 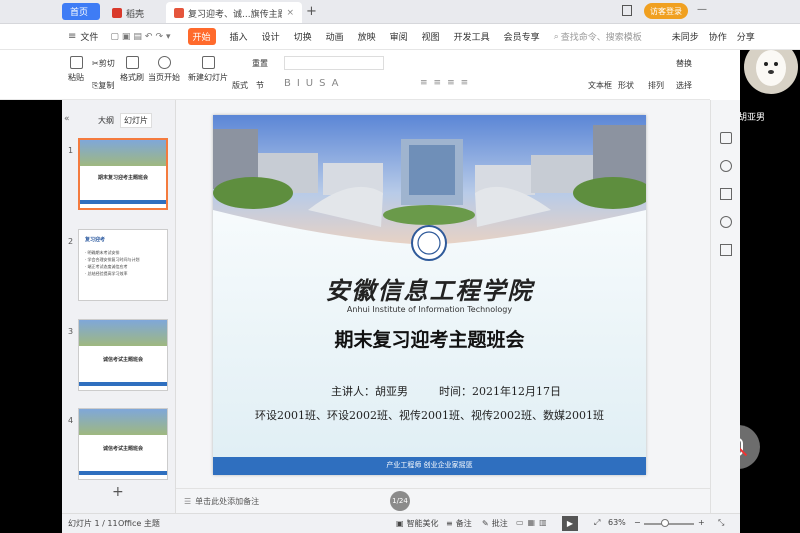 I want to click on zoom-slider, so click(x=669, y=524).